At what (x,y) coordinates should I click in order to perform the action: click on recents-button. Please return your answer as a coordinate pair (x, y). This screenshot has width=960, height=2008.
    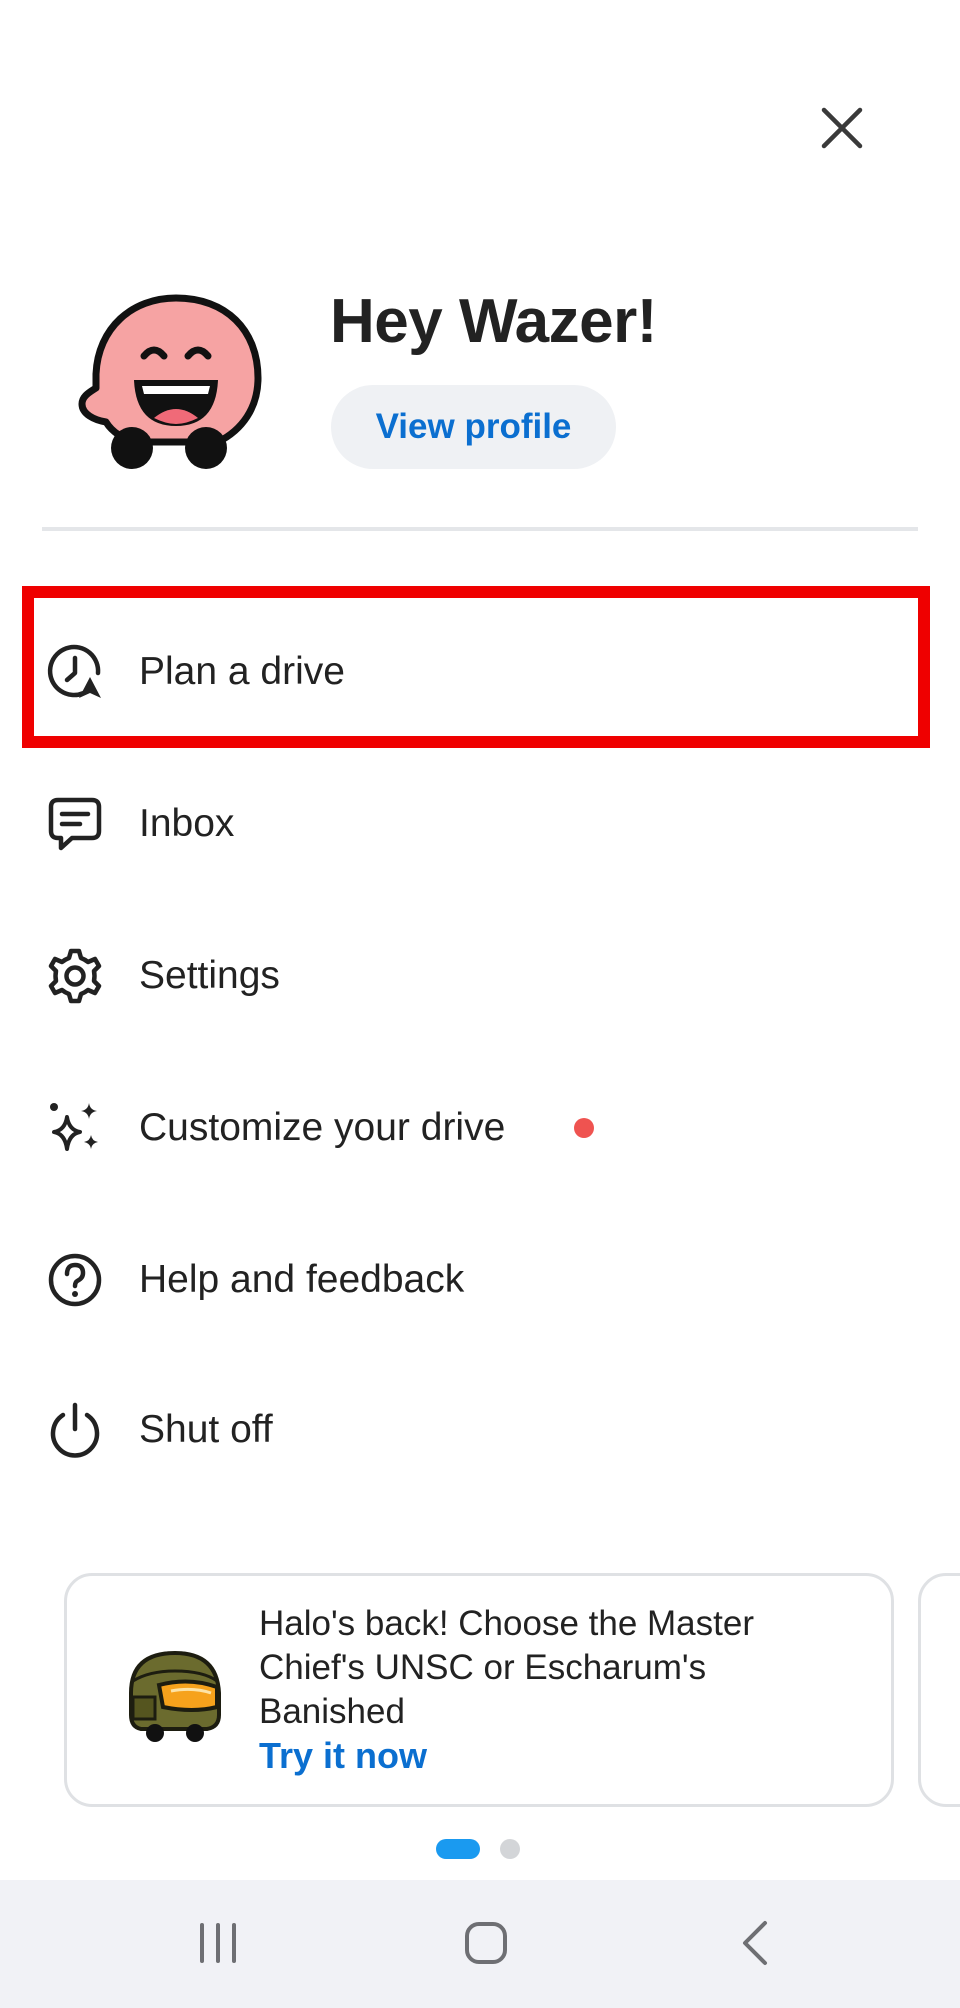
    Looking at the image, I should click on (218, 1945).